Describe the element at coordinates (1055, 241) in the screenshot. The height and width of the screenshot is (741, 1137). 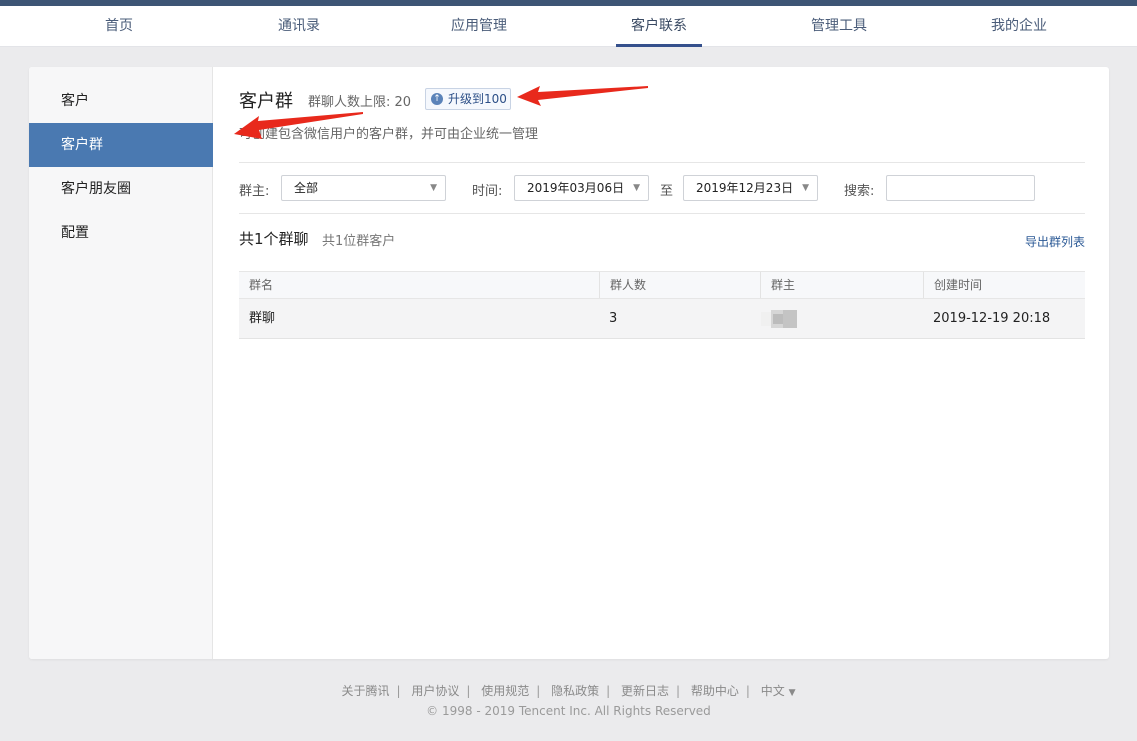
I see `export-group-list-link: 导出群列表` at that location.